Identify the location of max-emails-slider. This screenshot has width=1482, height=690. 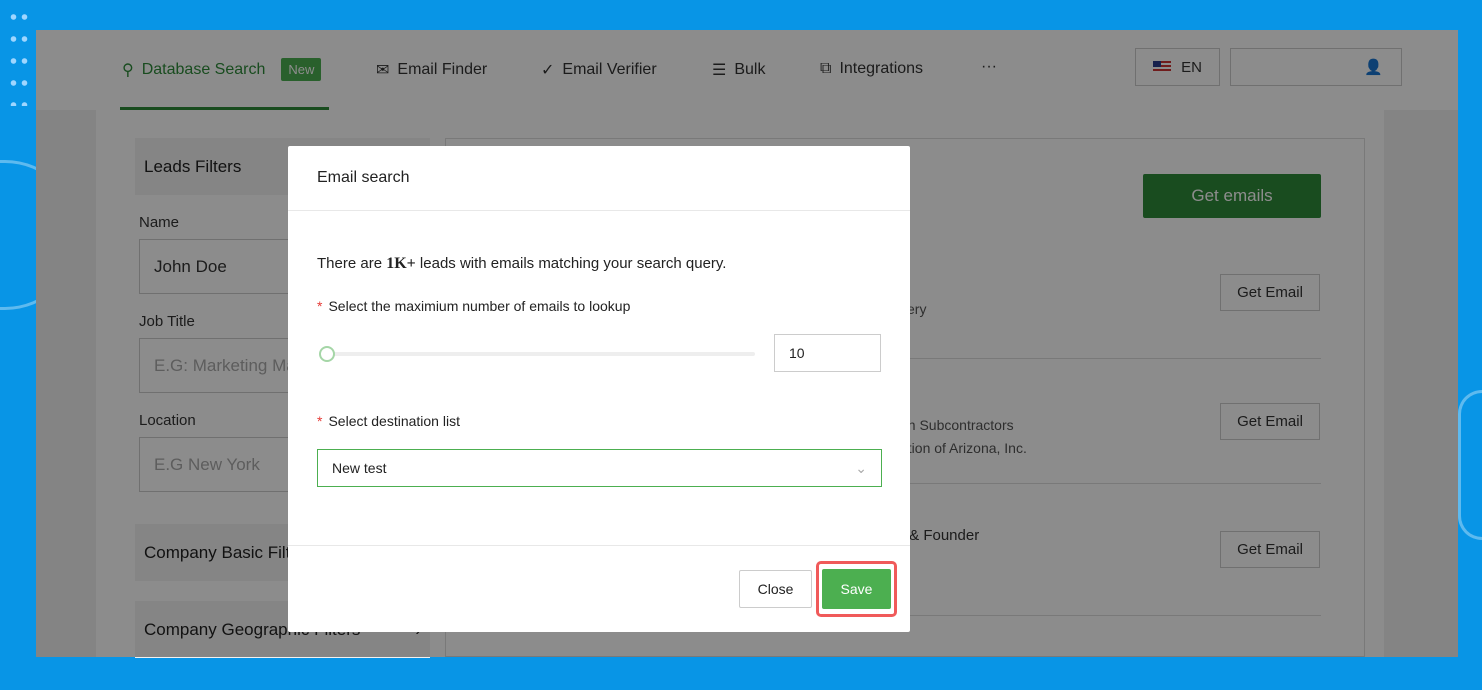
(540, 354).